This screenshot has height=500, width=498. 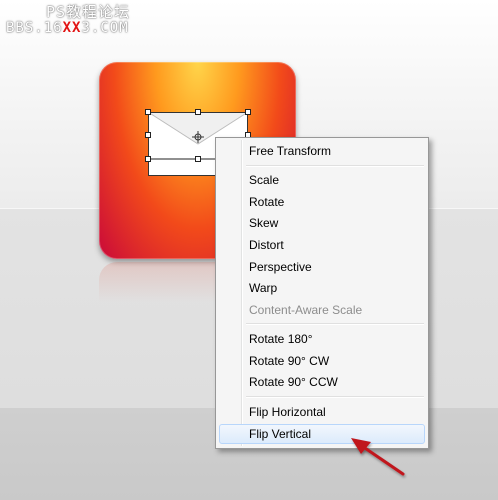 What do you see at coordinates (198, 137) in the screenshot?
I see `reference-point-icon` at bounding box center [198, 137].